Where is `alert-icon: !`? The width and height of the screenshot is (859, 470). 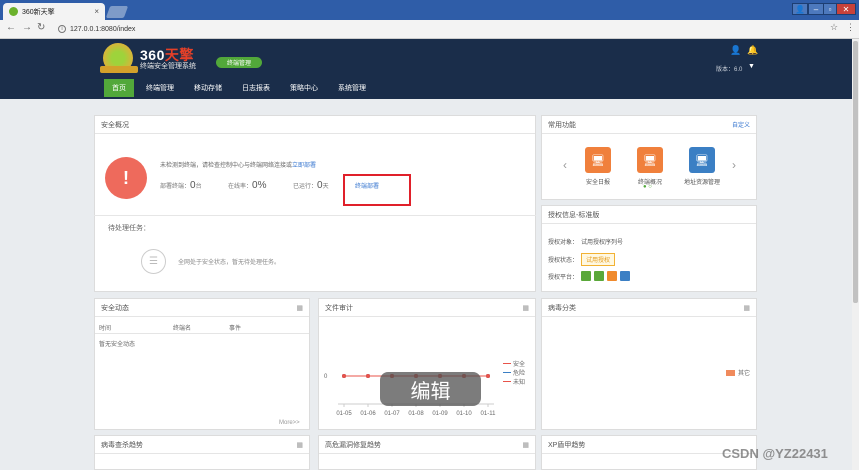 alert-icon: ! is located at coordinates (126, 178).